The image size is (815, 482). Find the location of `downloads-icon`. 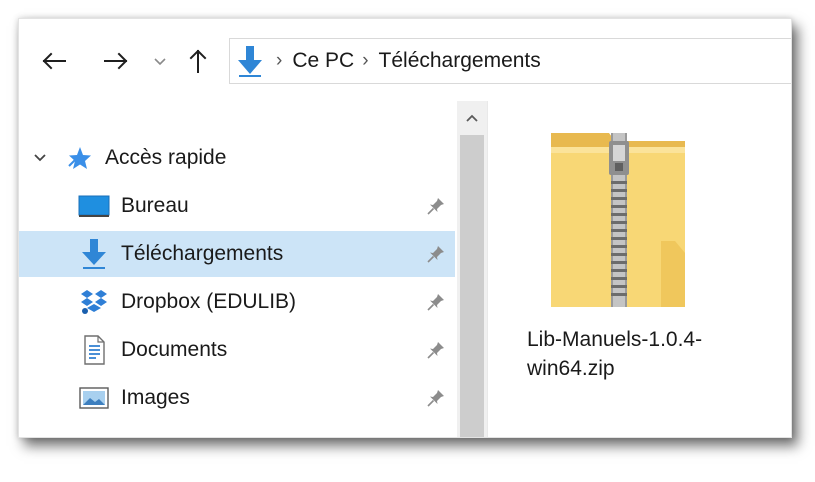

downloads-icon is located at coordinates (94, 254).